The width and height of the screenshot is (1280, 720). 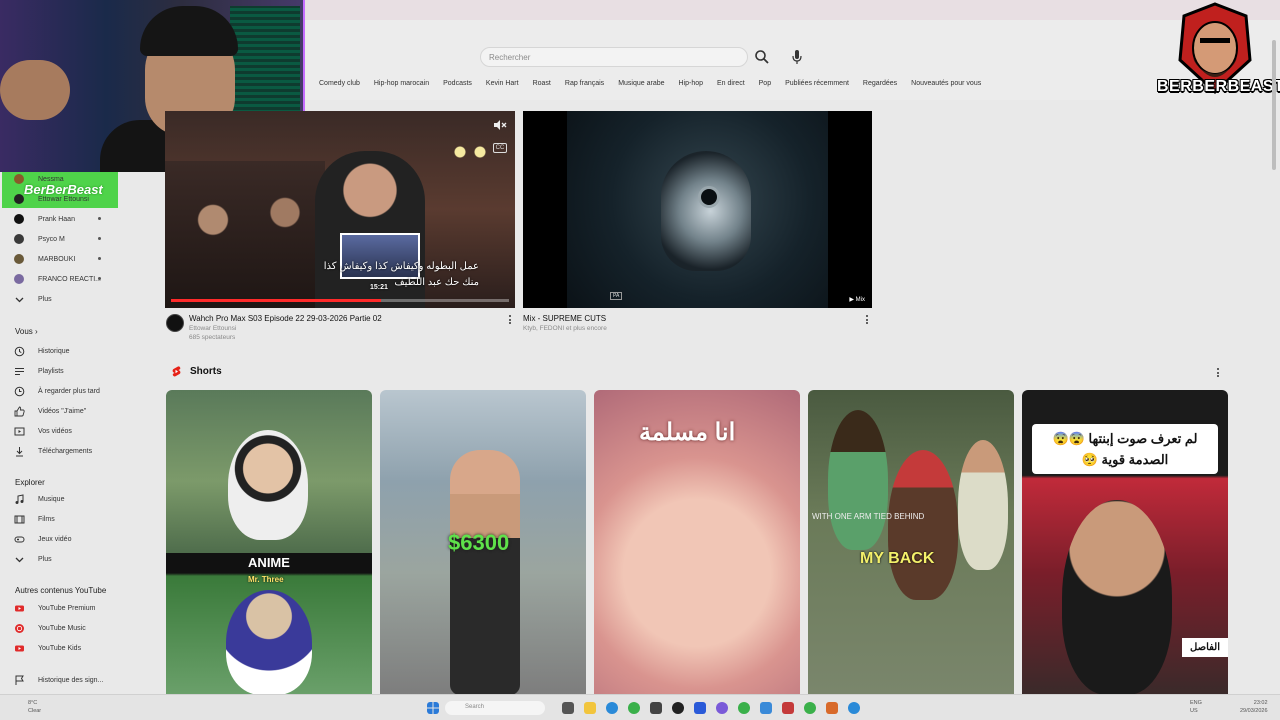 I want to click on nav-label: YouTube Music, so click(x=62, y=628).